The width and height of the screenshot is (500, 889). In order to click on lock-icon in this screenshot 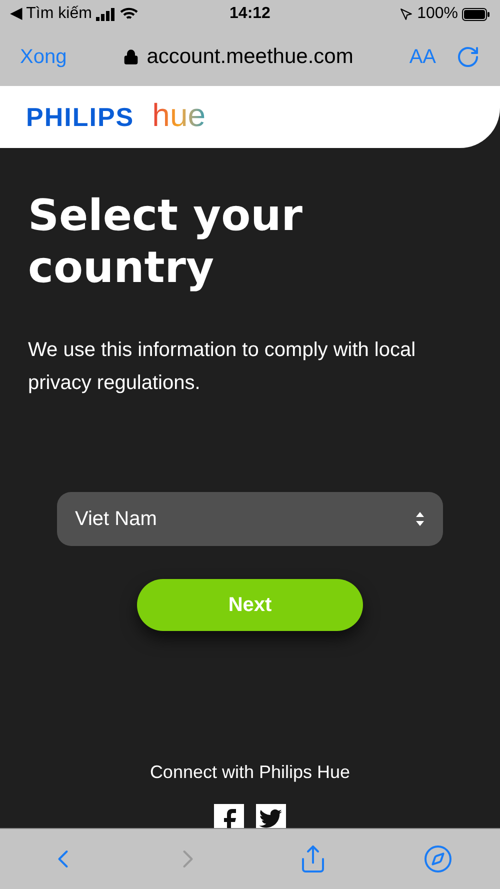, I will do `click(130, 57)`.